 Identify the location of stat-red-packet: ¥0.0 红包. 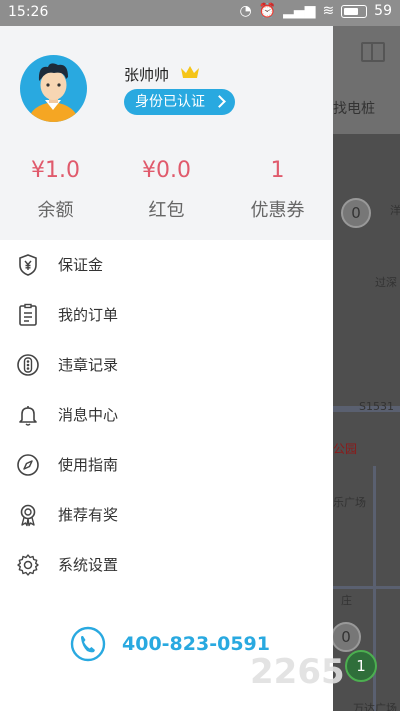
(166, 190).